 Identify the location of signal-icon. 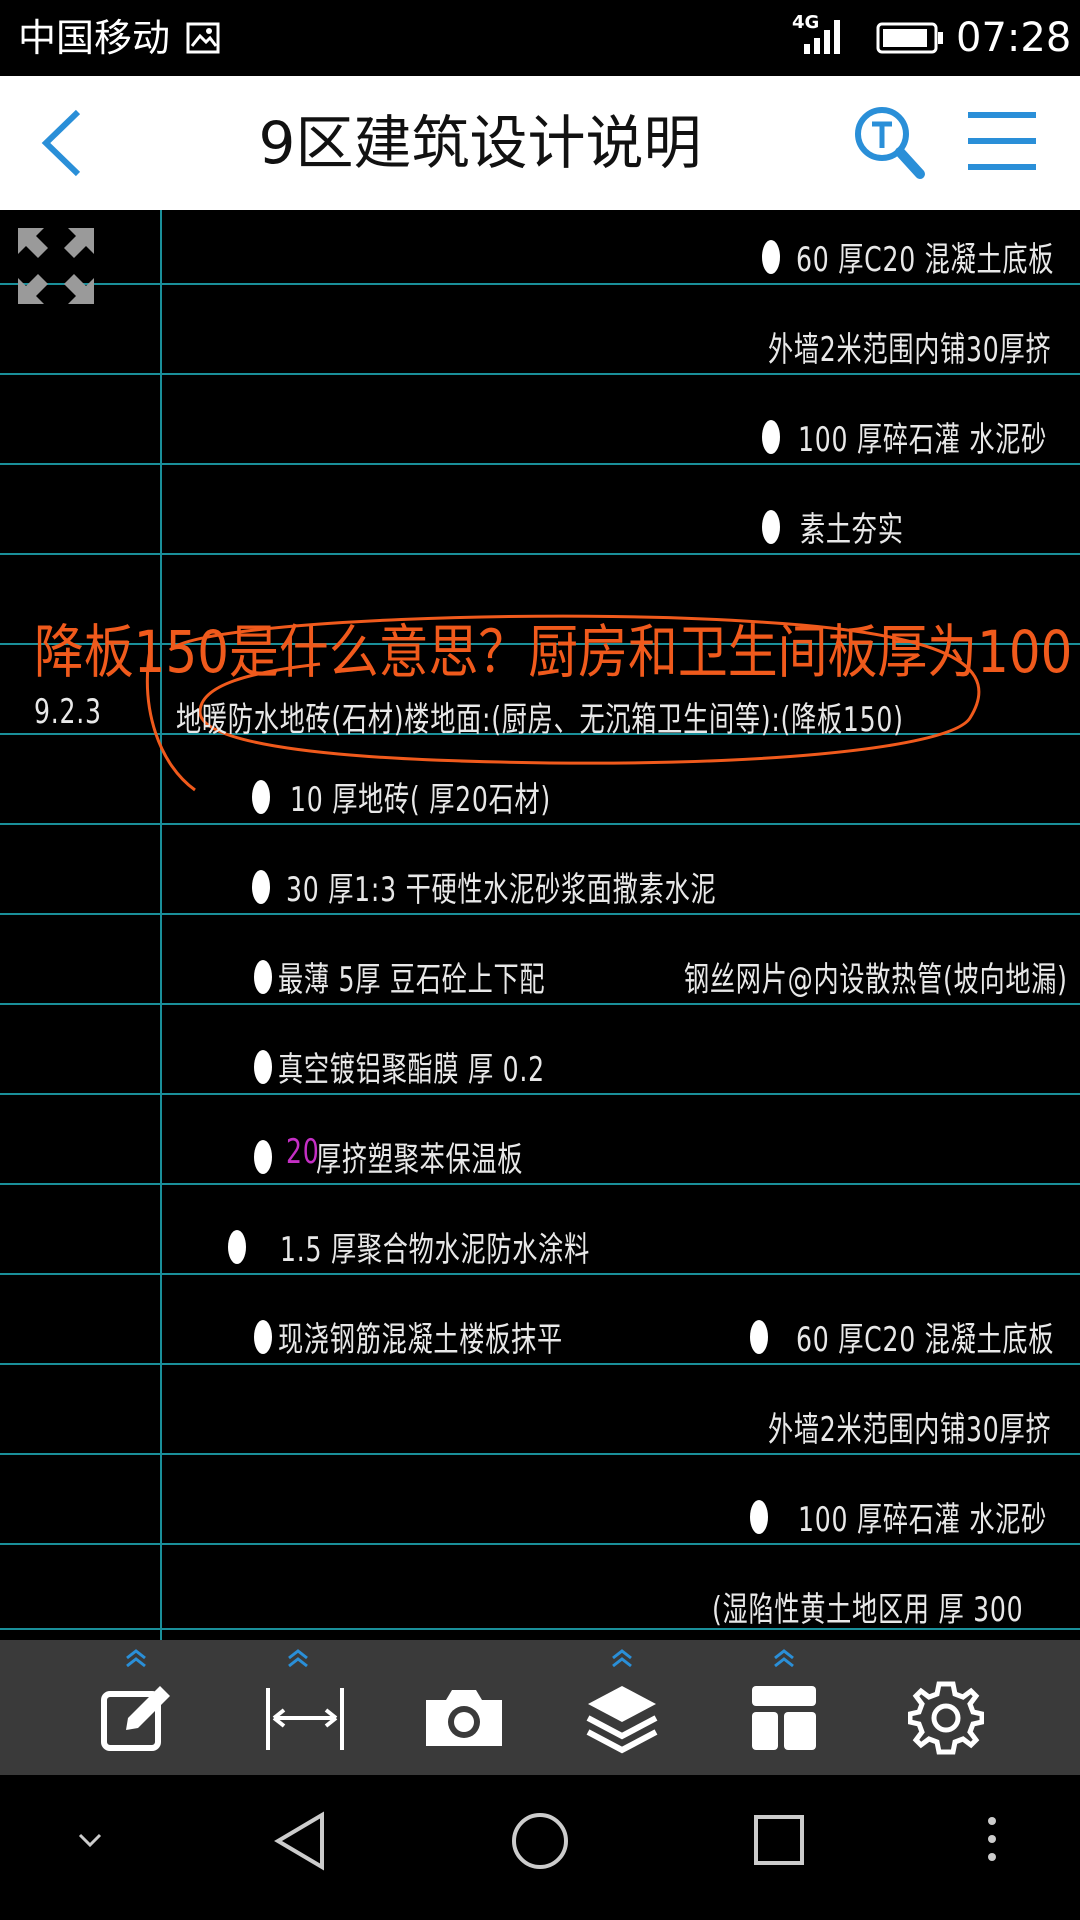
(824, 39).